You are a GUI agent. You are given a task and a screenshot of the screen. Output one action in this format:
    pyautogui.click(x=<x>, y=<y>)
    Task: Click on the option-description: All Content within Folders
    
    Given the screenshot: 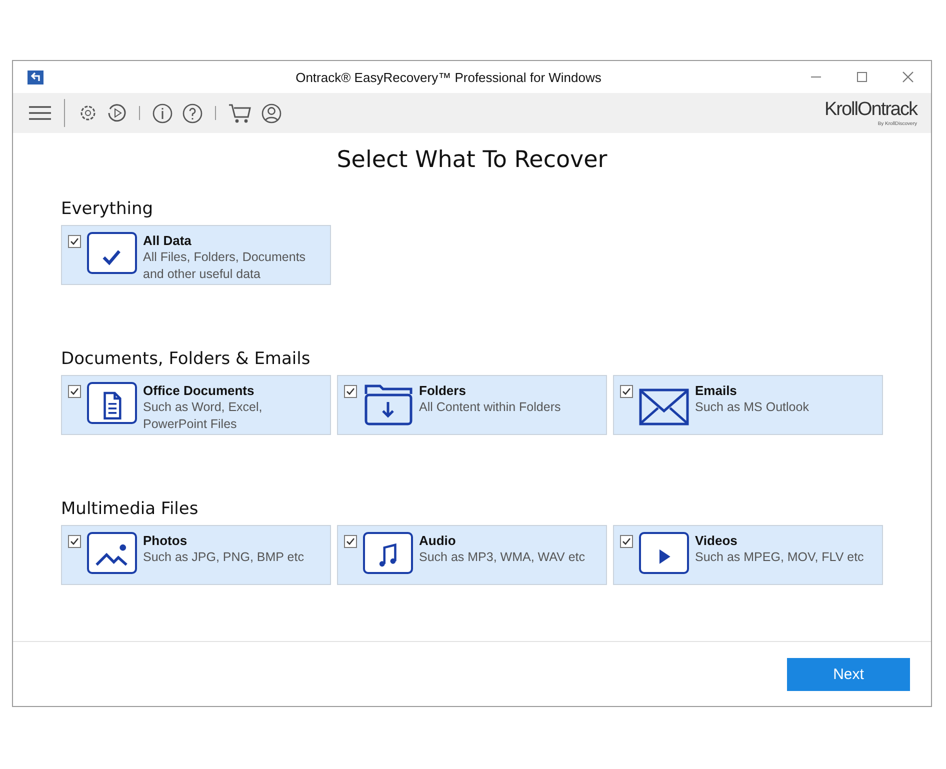 What is the action you would take?
    pyautogui.click(x=490, y=407)
    